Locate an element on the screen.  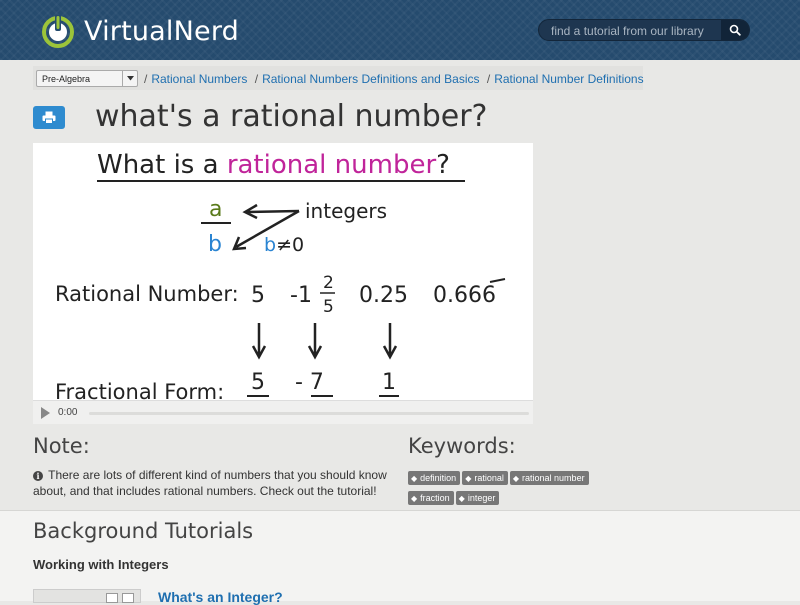
thumbnail-video-icon is located at coordinates (112, 598).